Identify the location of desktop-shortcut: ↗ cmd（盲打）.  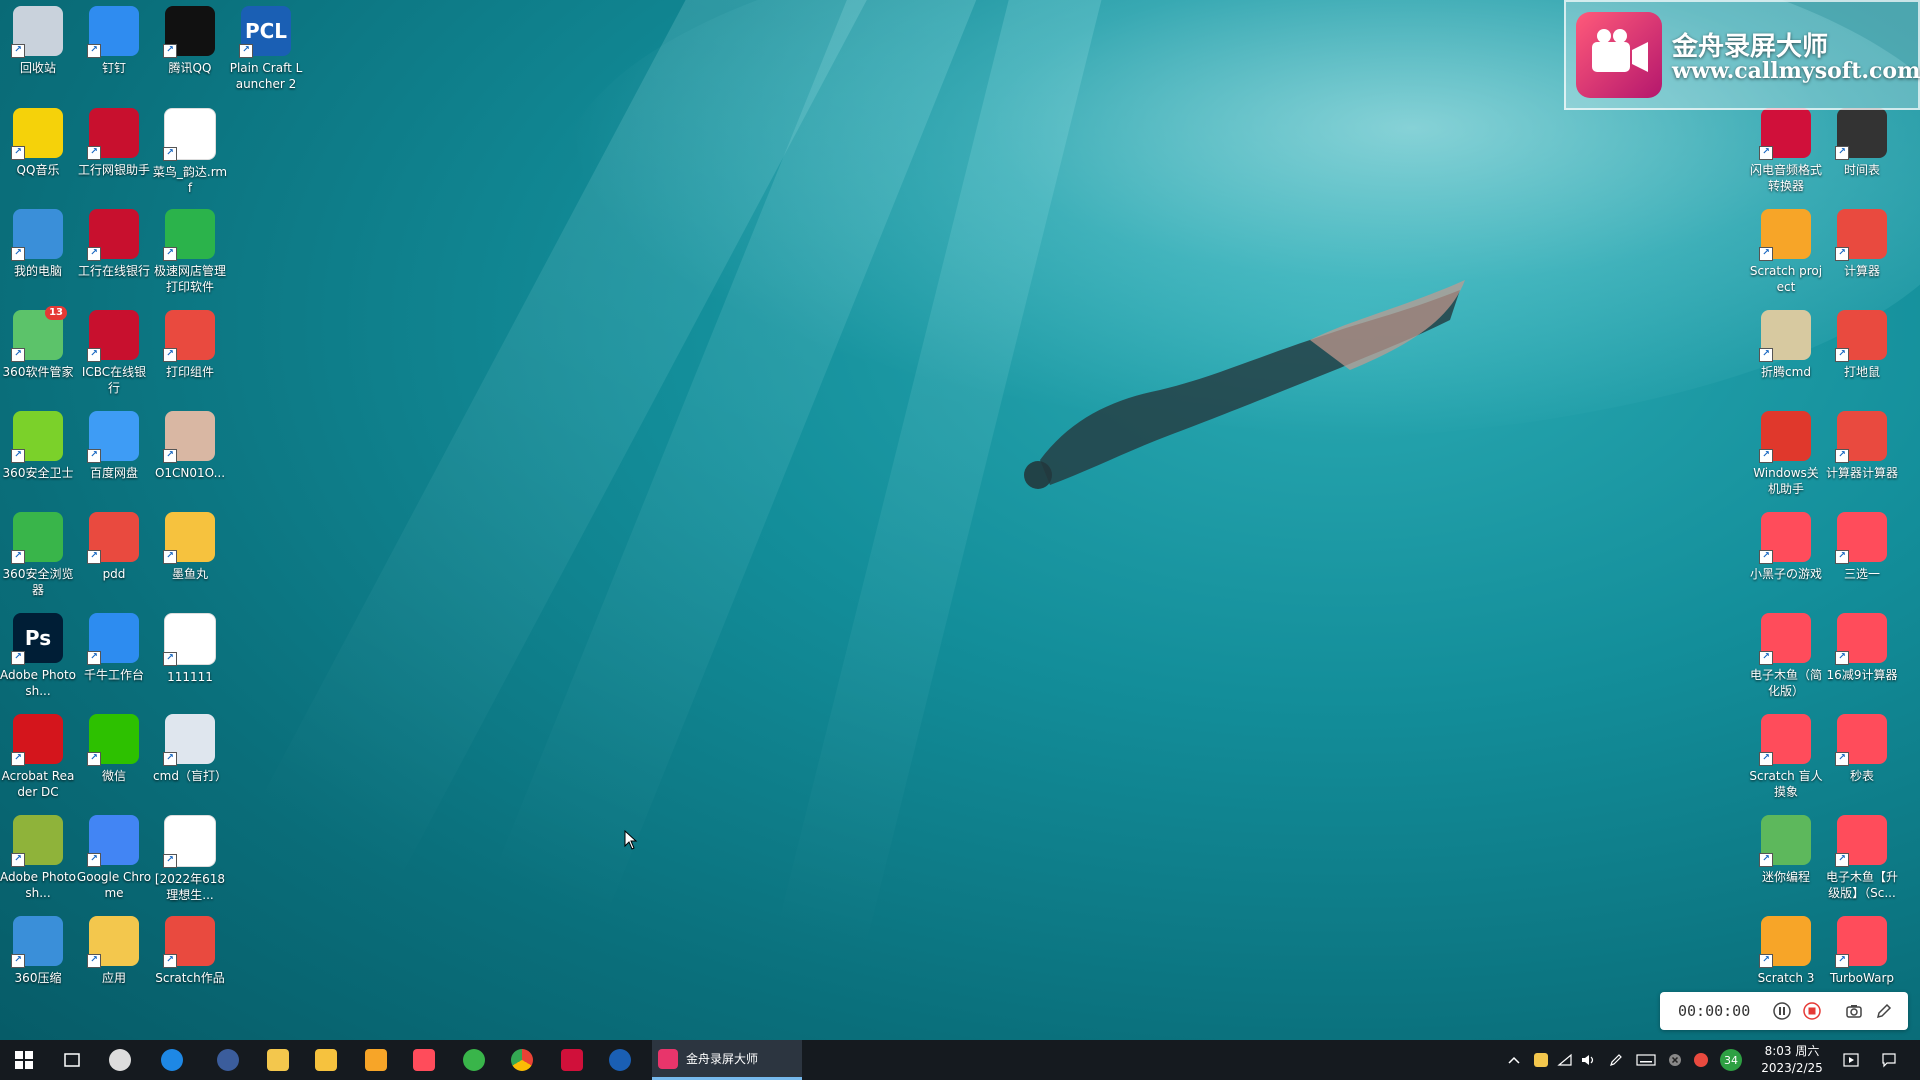
(190, 749).